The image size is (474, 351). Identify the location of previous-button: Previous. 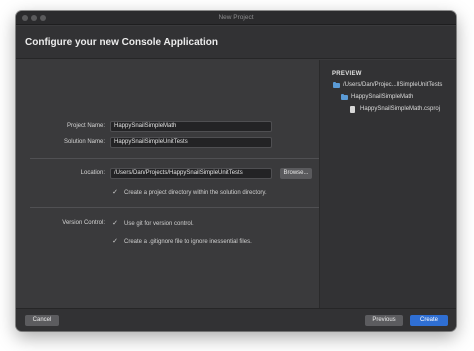
(384, 320).